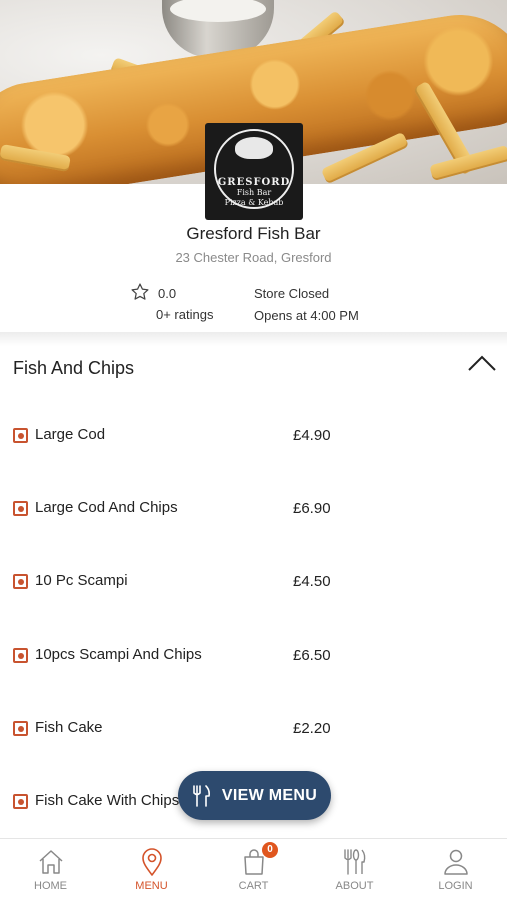 This screenshot has width=507, height=900. Describe the element at coordinates (312, 435) in the screenshot. I see `item-price: £4.90` at that location.